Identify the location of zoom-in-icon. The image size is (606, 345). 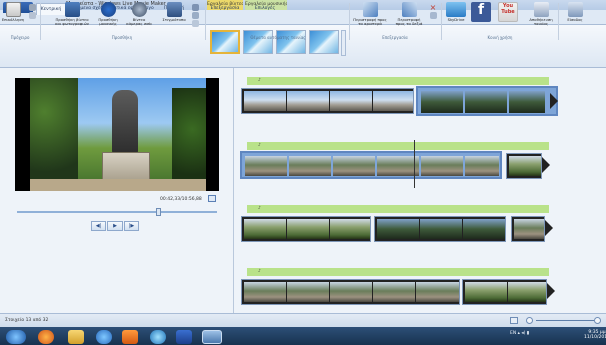
(597, 320).